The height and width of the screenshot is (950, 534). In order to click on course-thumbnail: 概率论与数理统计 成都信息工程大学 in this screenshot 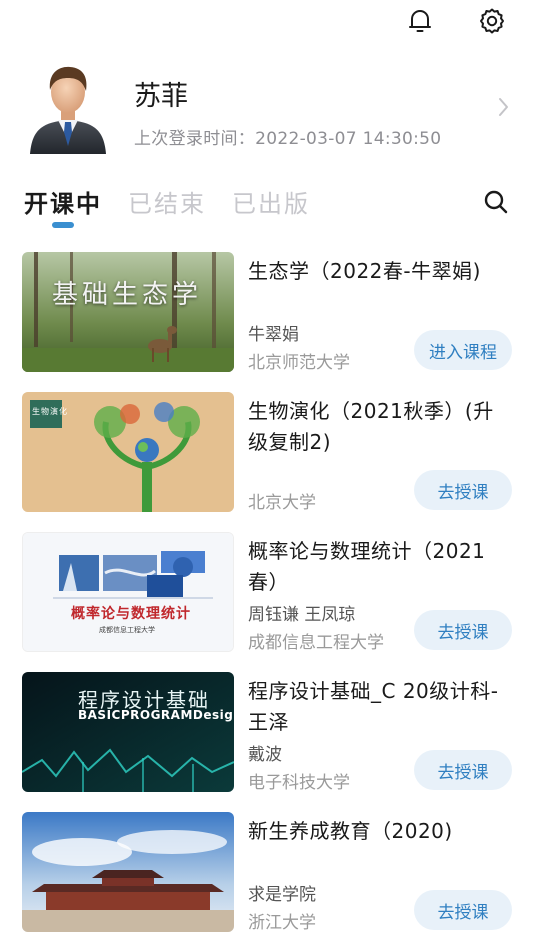, I will do `click(128, 592)`.